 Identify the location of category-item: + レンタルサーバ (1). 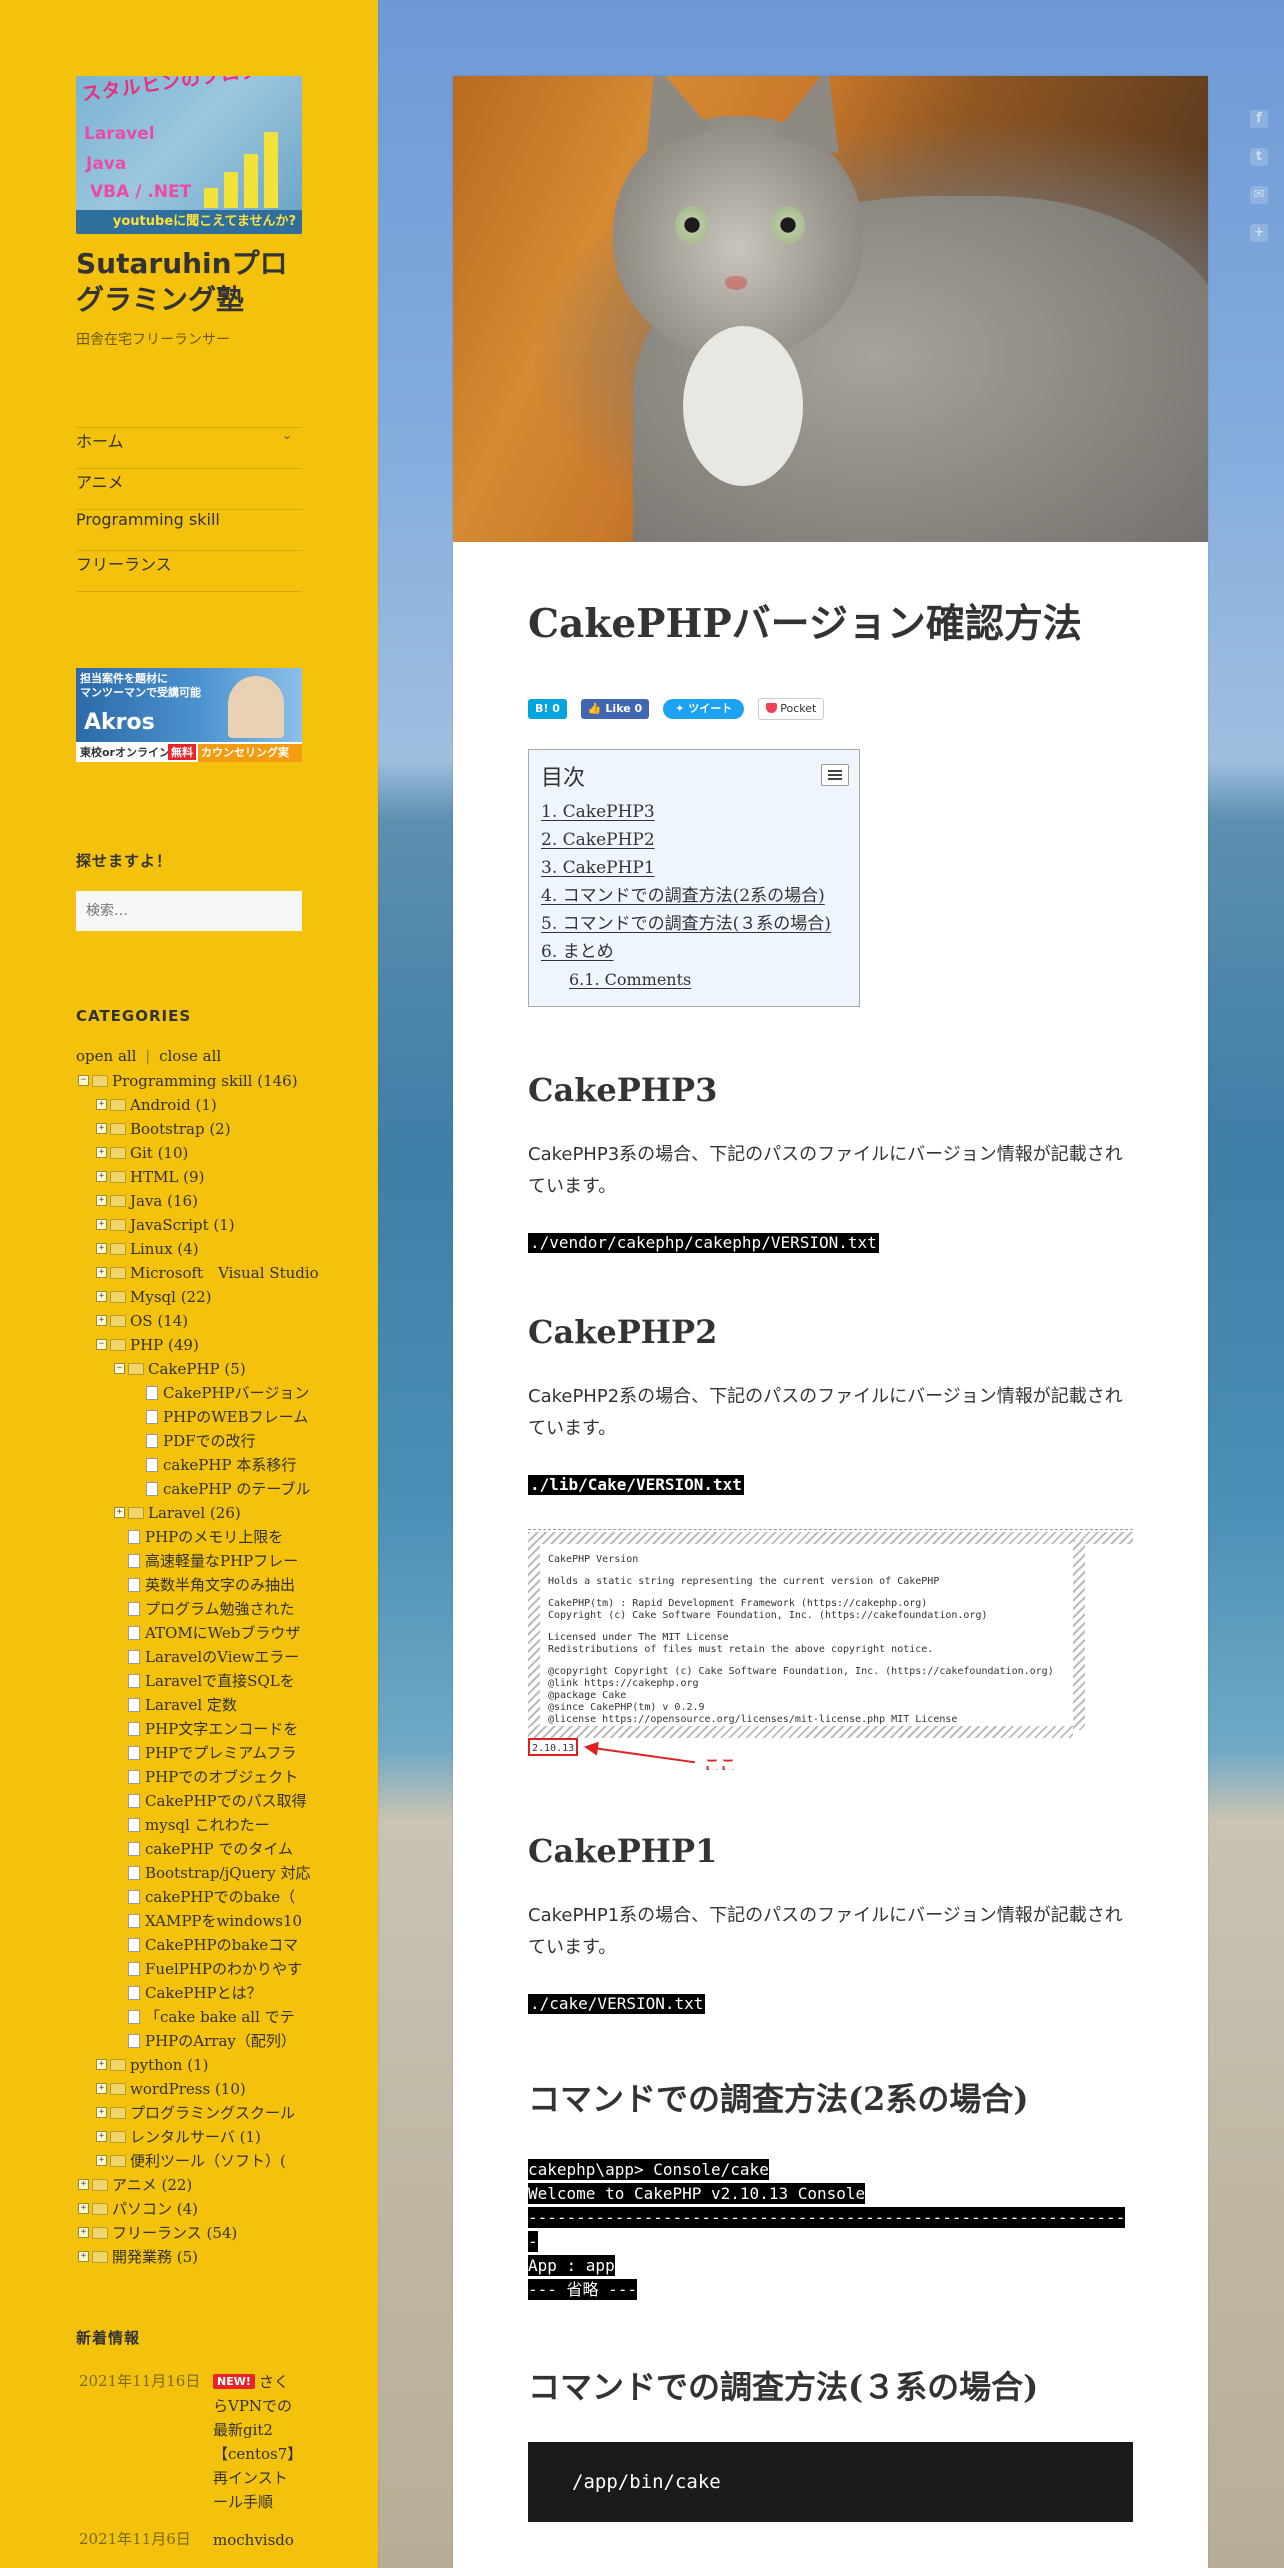
(199, 2137).